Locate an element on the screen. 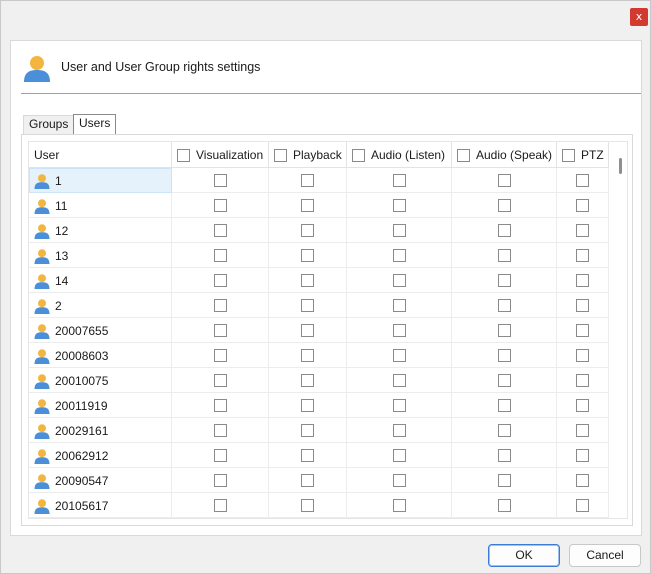 The width and height of the screenshot is (651, 574). user-cell: 20029161 is located at coordinates (100, 430).